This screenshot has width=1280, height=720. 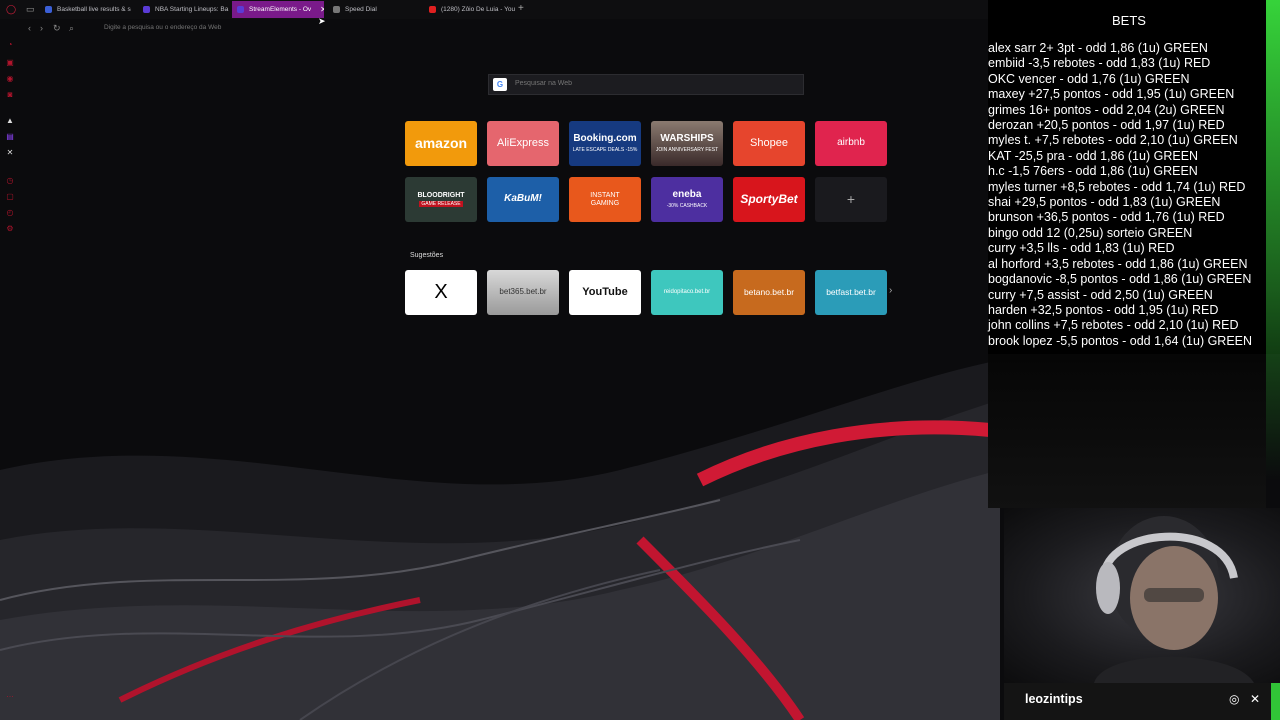 I want to click on bet-item: bingo odd 12 (0,25u) sorteio GREEN, so click(x=1090, y=232).